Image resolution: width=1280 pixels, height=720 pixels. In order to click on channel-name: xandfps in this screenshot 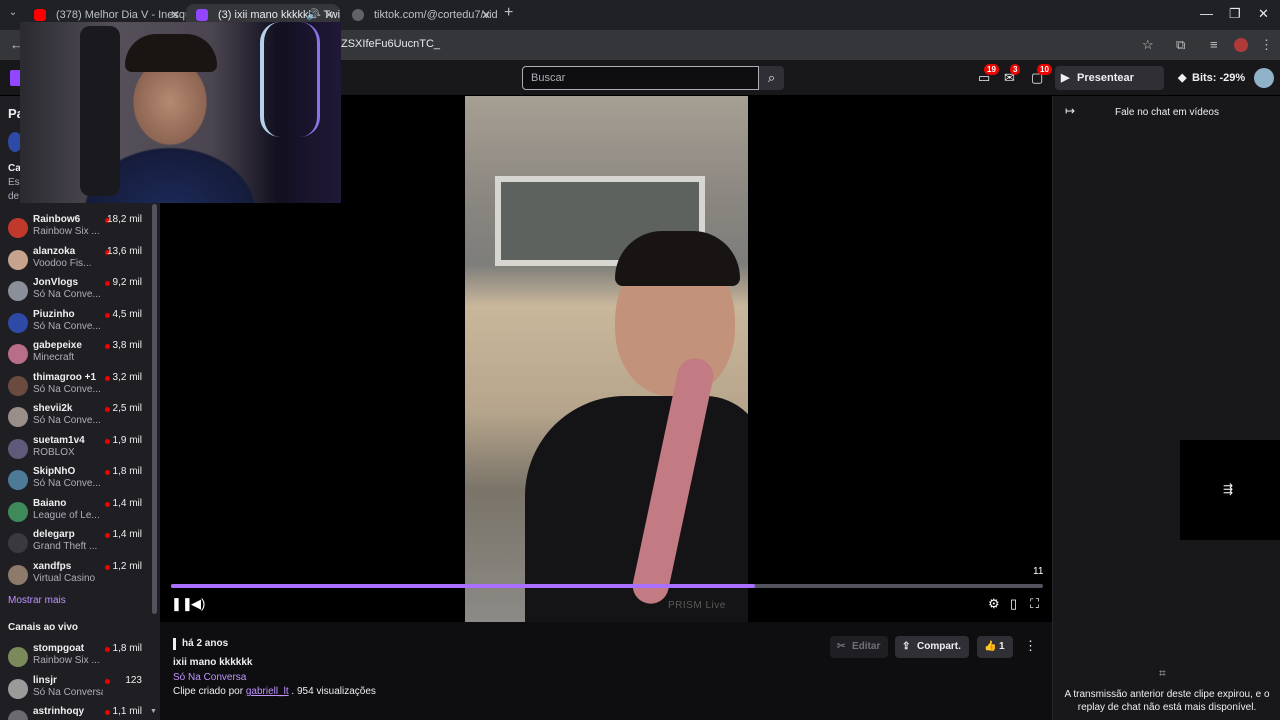, I will do `click(52, 566)`.